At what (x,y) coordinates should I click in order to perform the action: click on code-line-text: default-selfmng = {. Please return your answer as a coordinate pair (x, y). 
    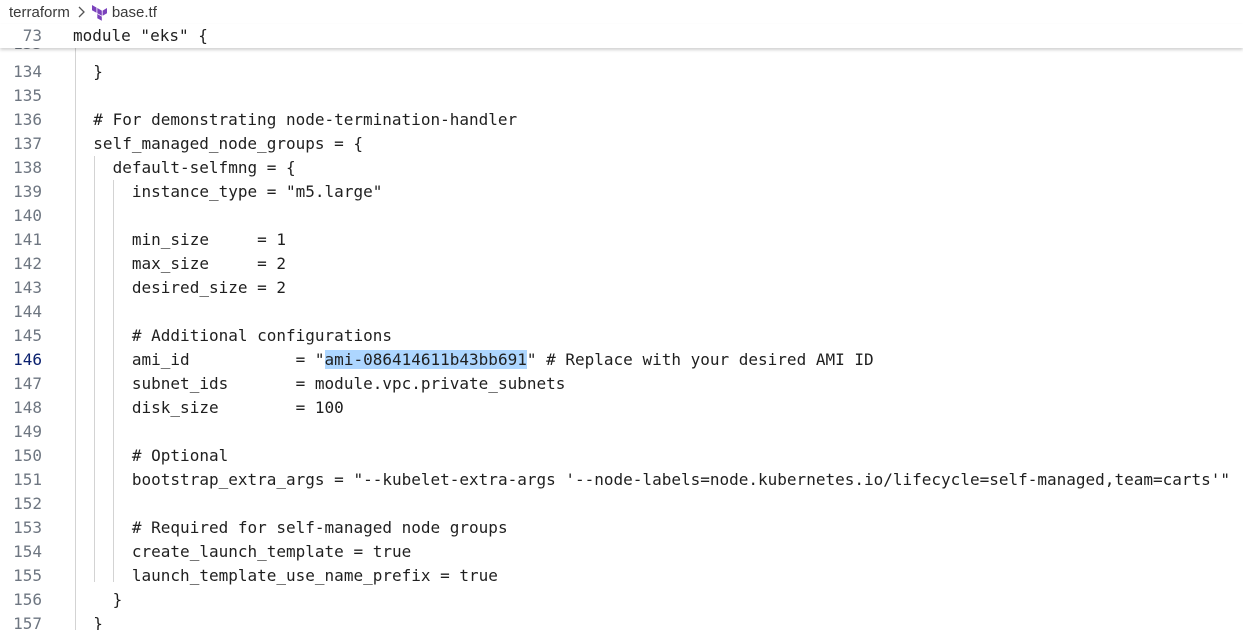
    Looking at the image, I should click on (204, 167).